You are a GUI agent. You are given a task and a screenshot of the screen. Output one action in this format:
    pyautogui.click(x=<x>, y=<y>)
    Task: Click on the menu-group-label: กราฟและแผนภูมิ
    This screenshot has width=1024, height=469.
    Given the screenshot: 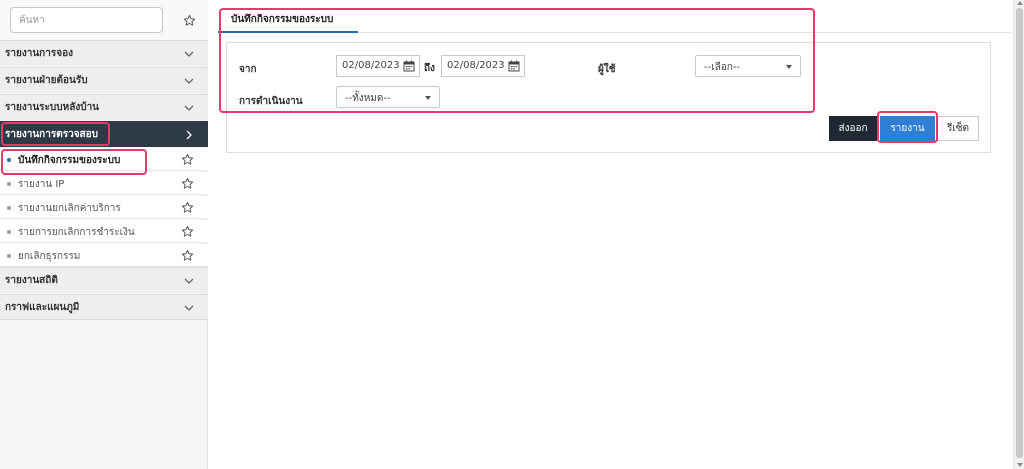 What is the action you would take?
    pyautogui.click(x=42, y=307)
    